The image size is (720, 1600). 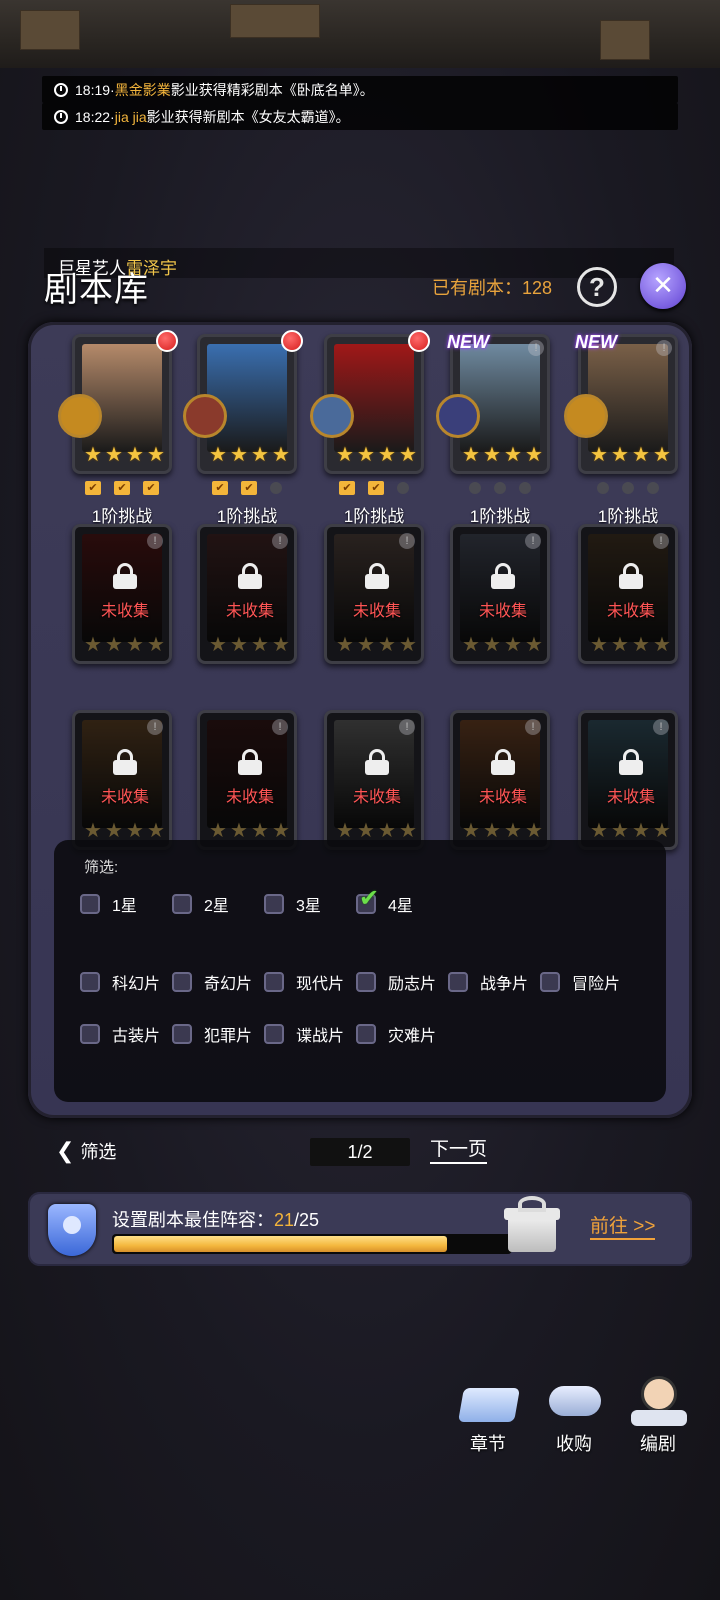 I want to click on shield-icon, so click(x=72, y=1230).